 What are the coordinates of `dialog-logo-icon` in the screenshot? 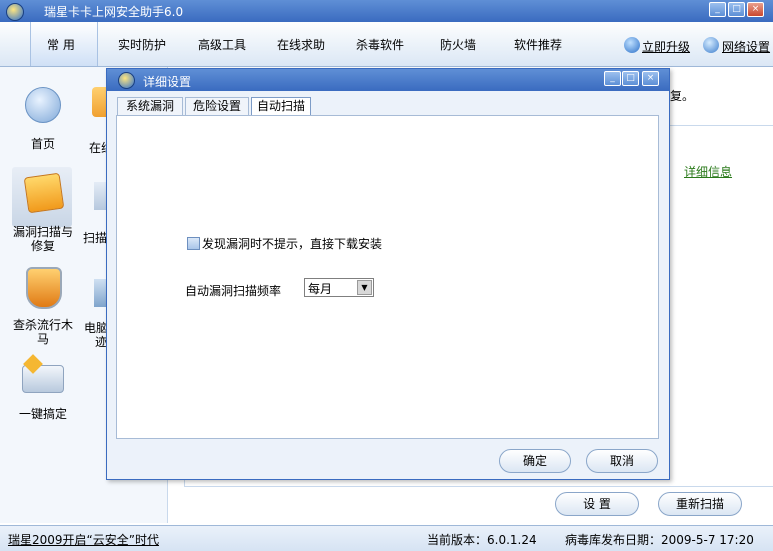 It's located at (126, 80).